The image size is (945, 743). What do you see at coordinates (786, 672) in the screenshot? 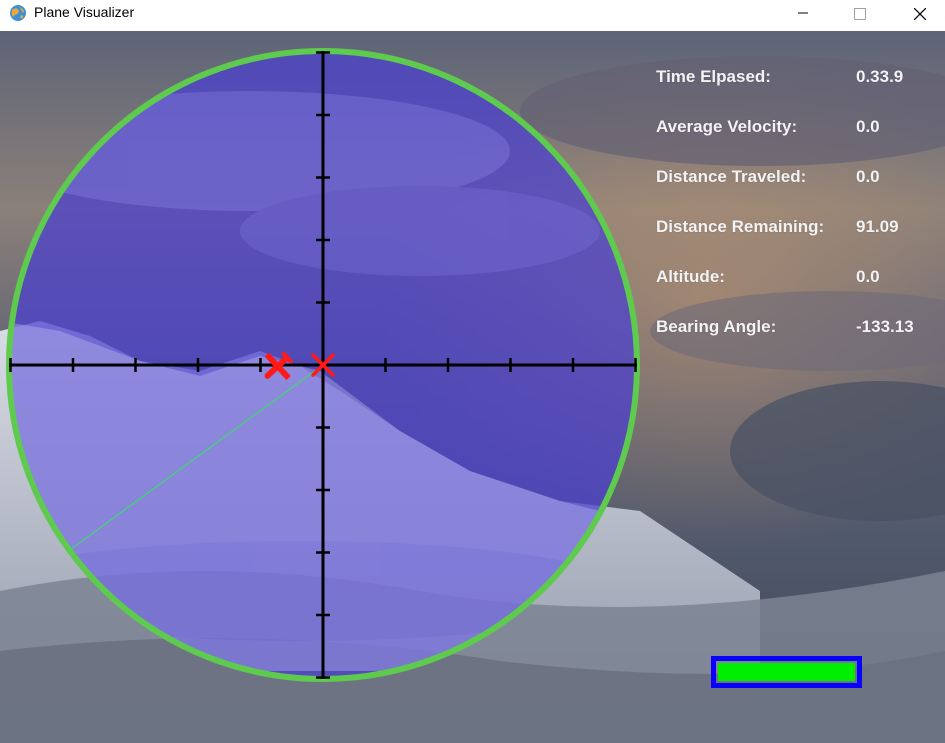
I see `progress-fill` at bounding box center [786, 672].